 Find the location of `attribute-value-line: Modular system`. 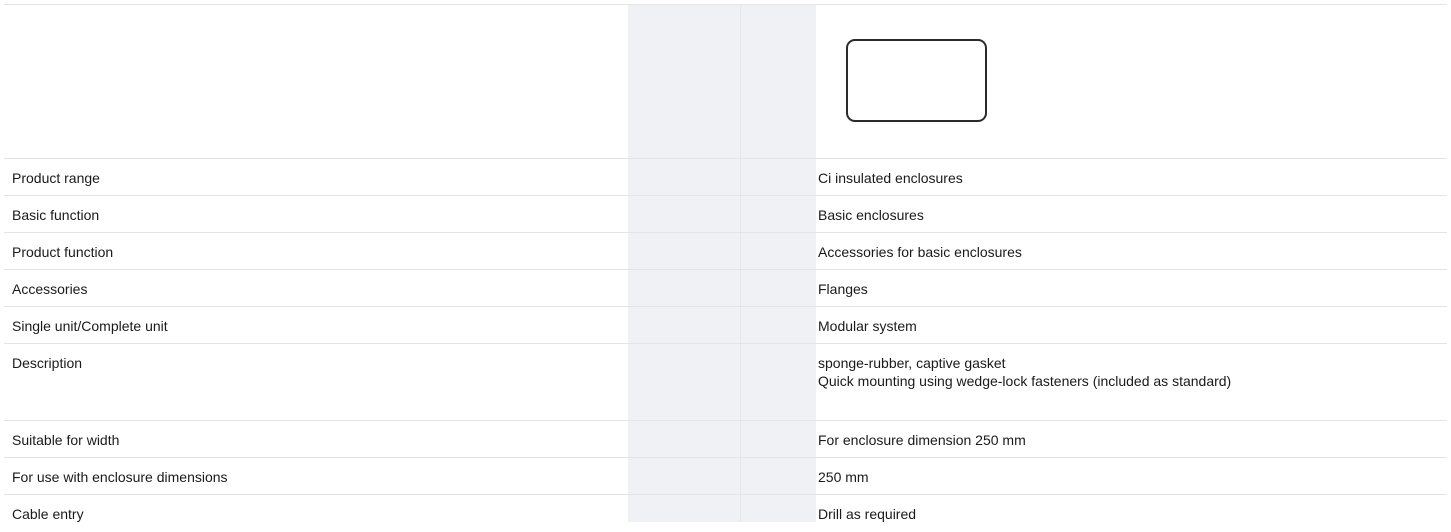

attribute-value-line: Modular system is located at coordinates (867, 326).